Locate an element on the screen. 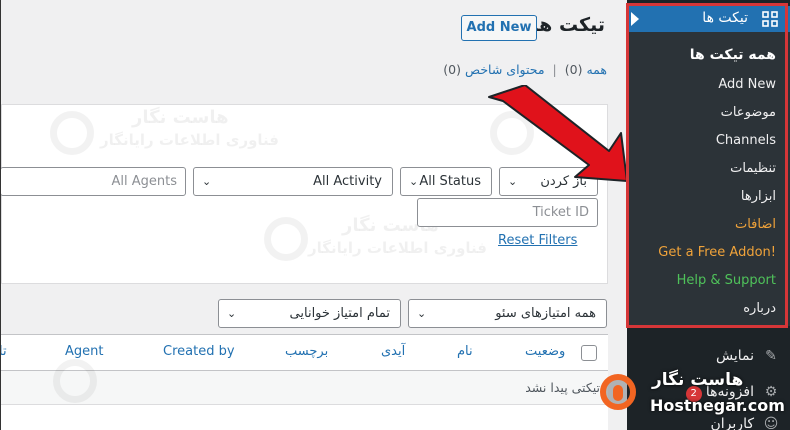  status-select: All Status ⌄ is located at coordinates (446, 181).